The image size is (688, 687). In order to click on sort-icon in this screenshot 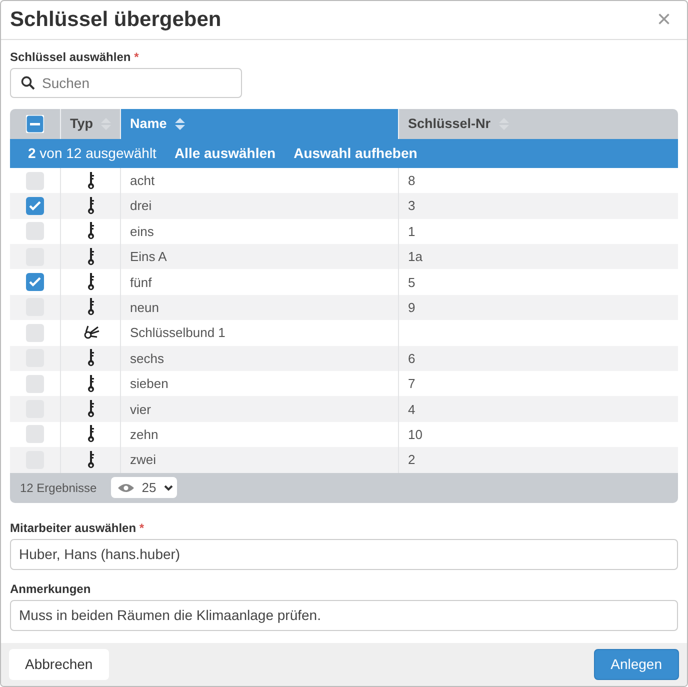, I will do `click(179, 124)`.